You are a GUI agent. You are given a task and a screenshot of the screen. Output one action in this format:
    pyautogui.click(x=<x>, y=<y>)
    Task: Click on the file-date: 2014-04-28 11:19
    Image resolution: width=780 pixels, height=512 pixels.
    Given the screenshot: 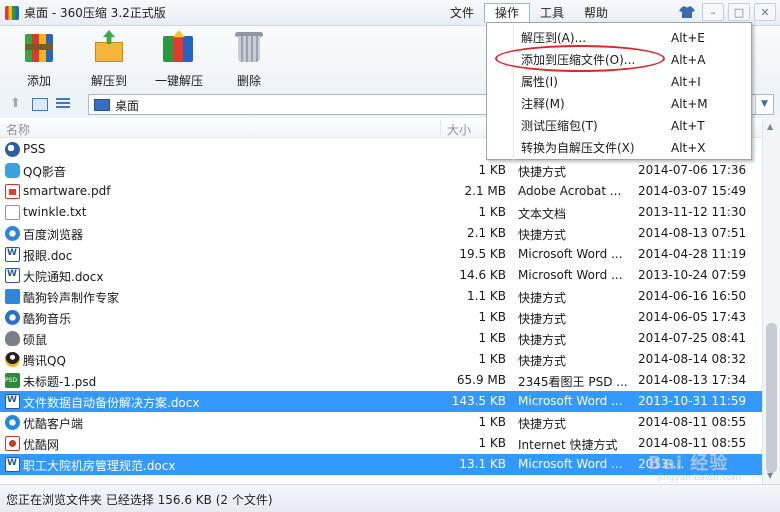 What is the action you would take?
    pyautogui.click(x=692, y=254)
    